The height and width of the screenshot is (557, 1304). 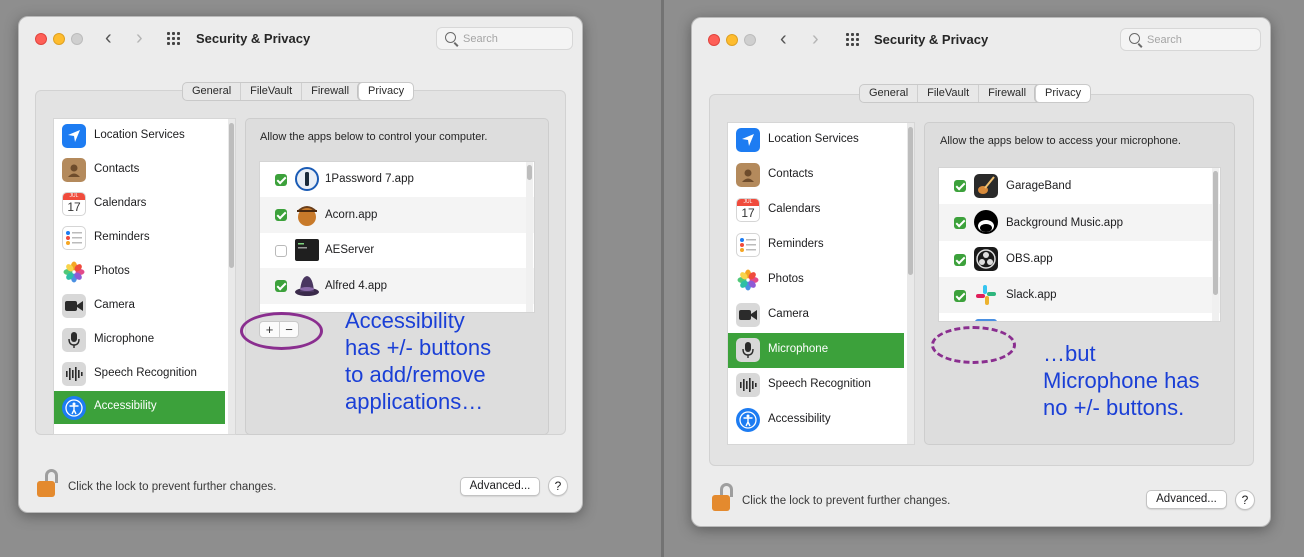 I want to click on app-name: Alfred 4.app, so click(x=356, y=286).